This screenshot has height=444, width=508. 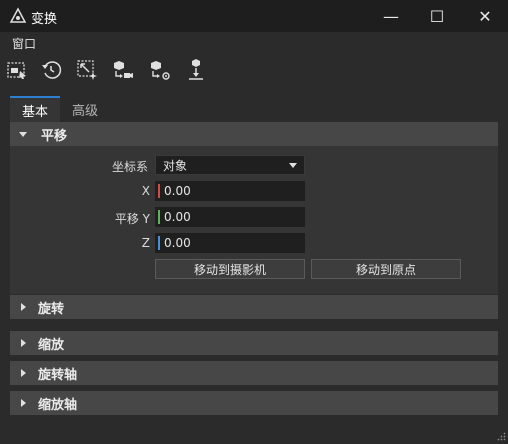 I want to click on section-rotate-axis-label: 旋转轴, so click(x=58, y=375).